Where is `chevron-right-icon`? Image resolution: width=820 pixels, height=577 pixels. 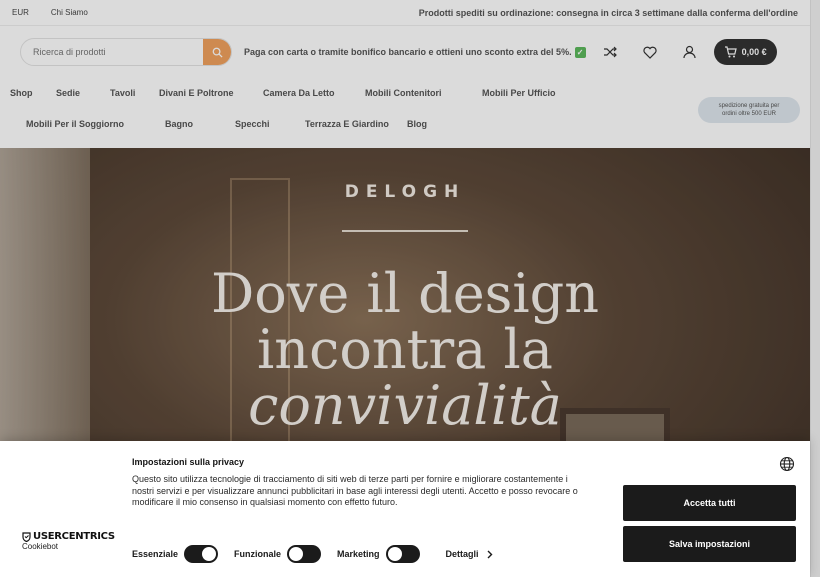 chevron-right-icon is located at coordinates (490, 554).